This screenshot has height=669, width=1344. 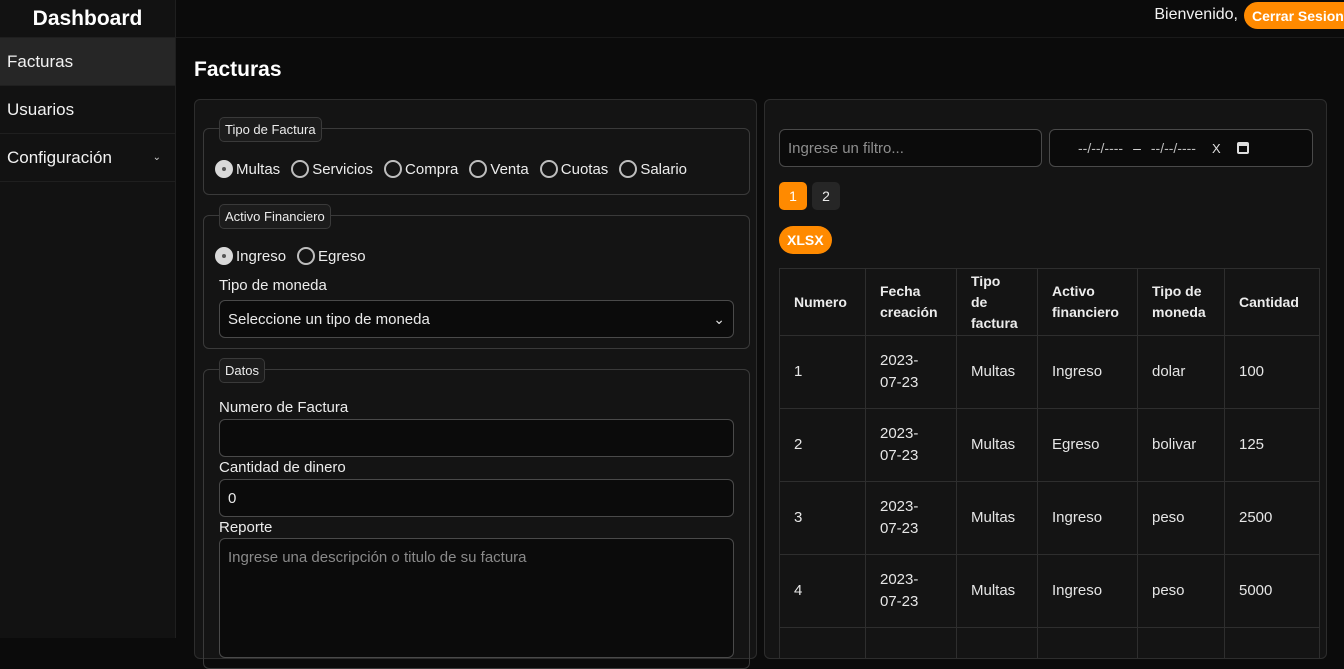 I want to click on data-legend: Datos, so click(x=242, y=370).